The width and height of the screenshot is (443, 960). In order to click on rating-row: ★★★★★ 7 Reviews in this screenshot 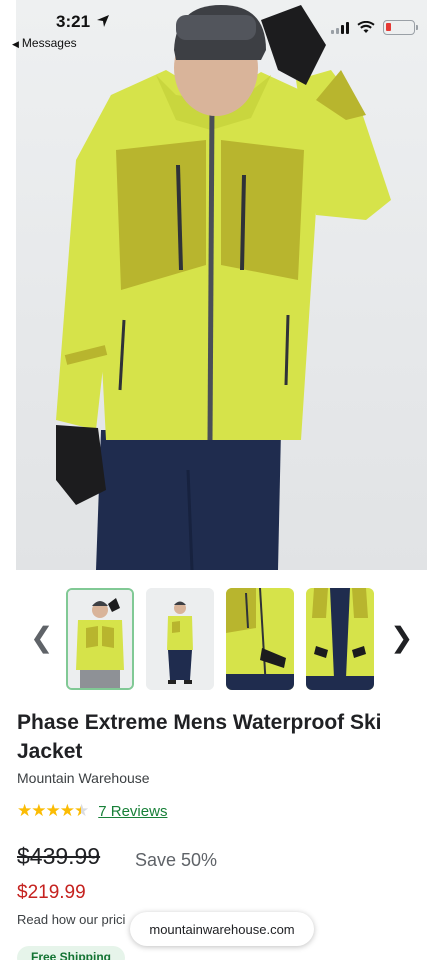, I will do `click(92, 811)`.